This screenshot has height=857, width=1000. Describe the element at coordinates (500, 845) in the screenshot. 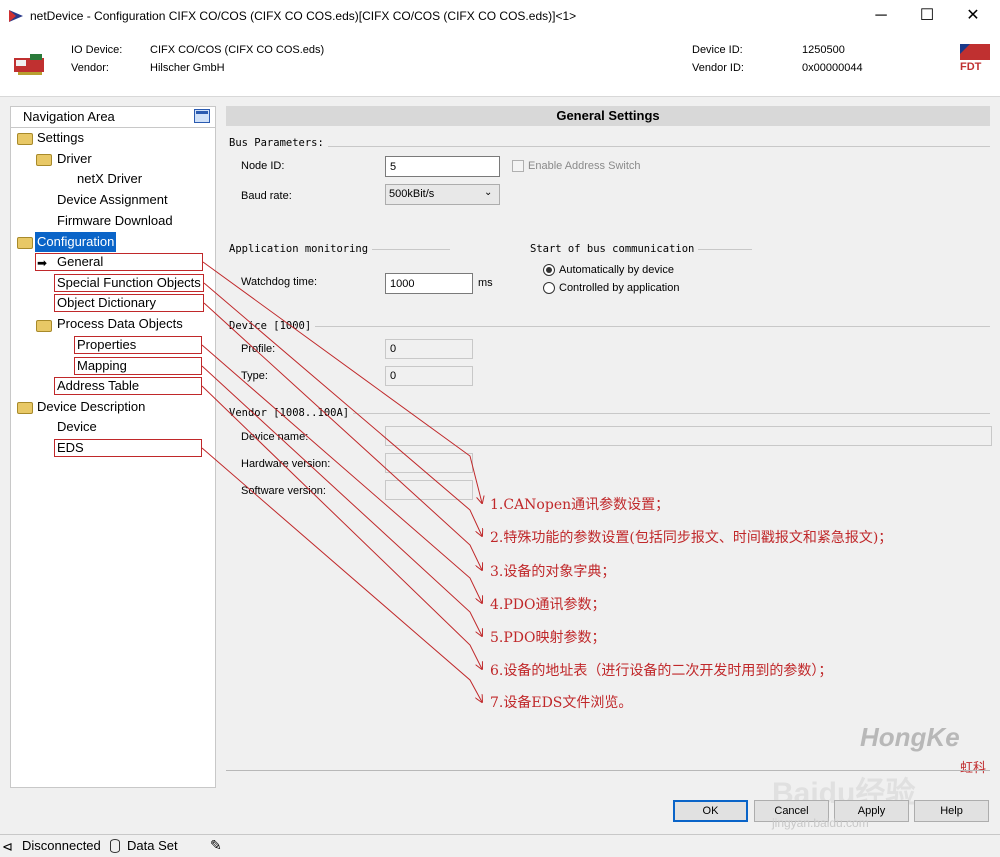

I see `status-bar: ⊲ Disconnected Data Set ✎` at that location.